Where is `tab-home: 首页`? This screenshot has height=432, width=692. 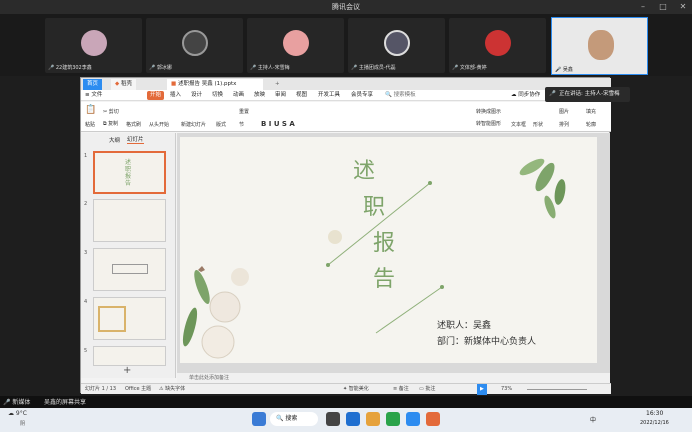
tab-home: 首页 is located at coordinates (93, 84).